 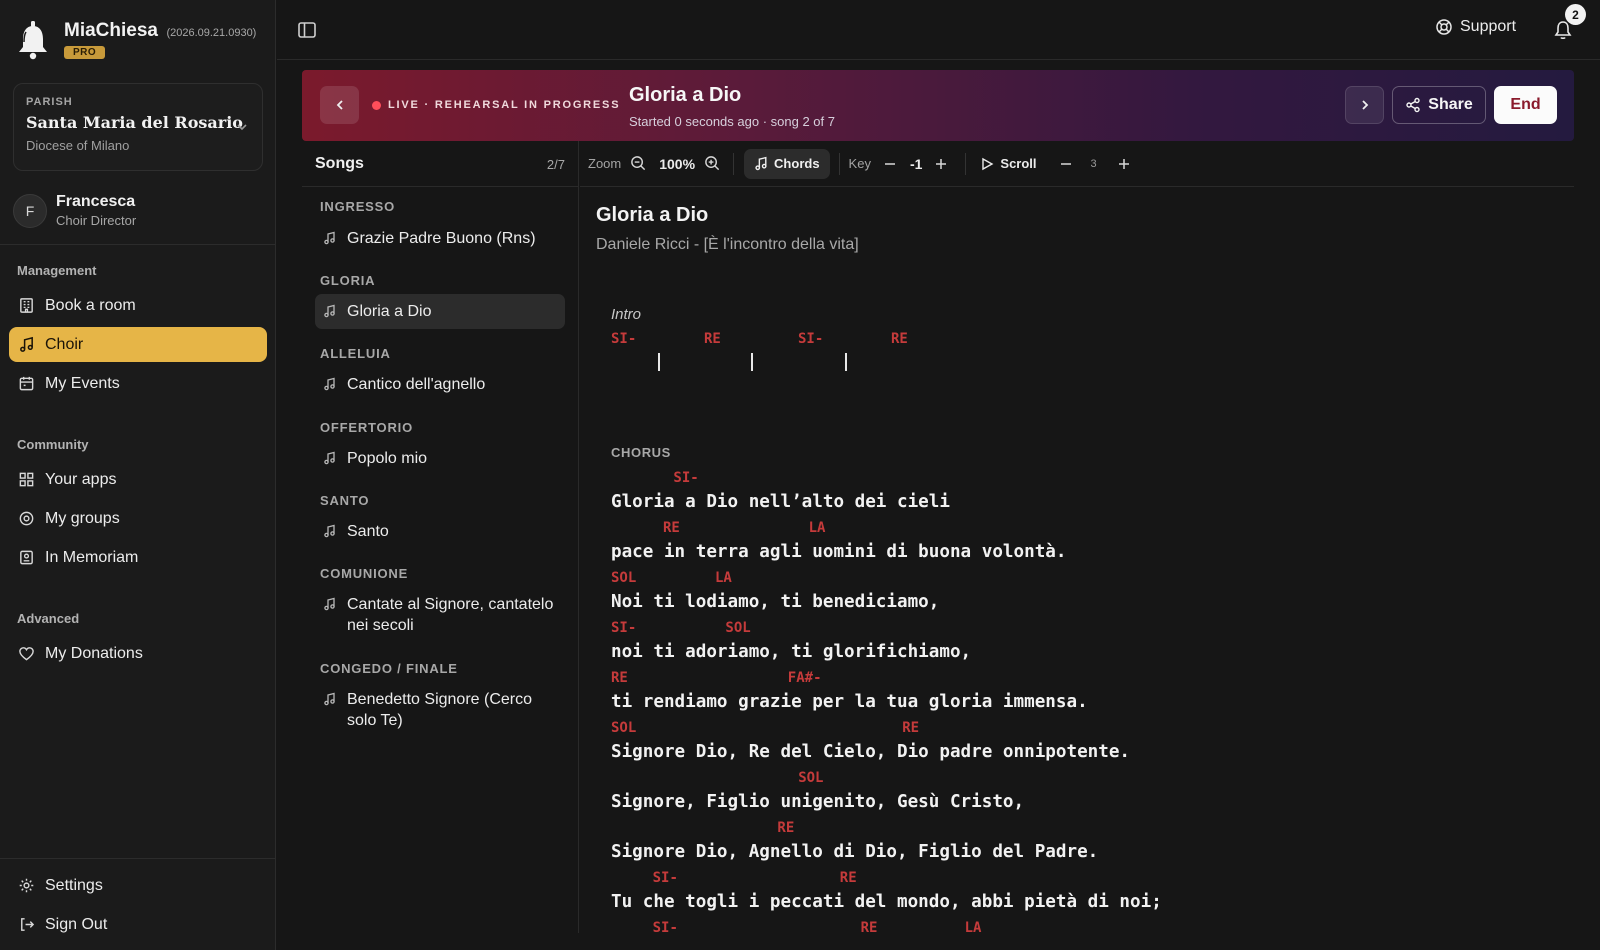 I want to click on songs-count: 2/7, so click(x=555, y=164).